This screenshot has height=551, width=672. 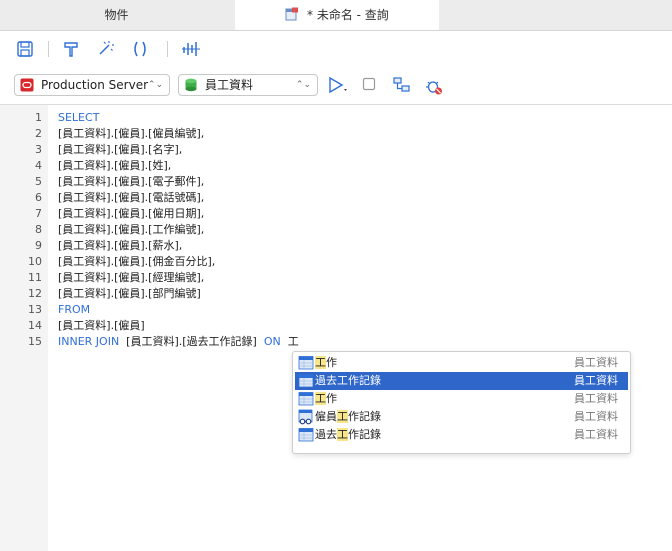 I want to click on connection-select: Production Server ⌃⌄, so click(x=92, y=85).